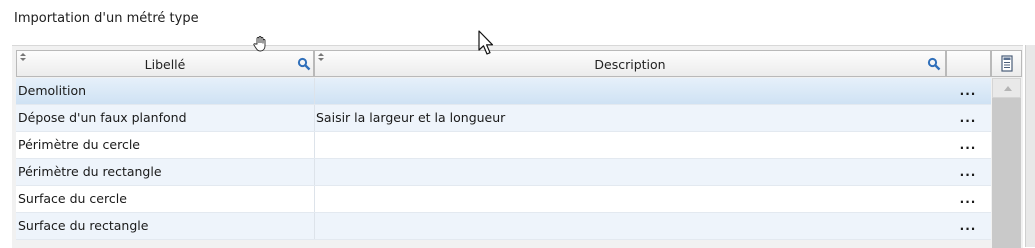 The image size is (1035, 248). I want to click on column-chooser-icon, so click(1007, 63).